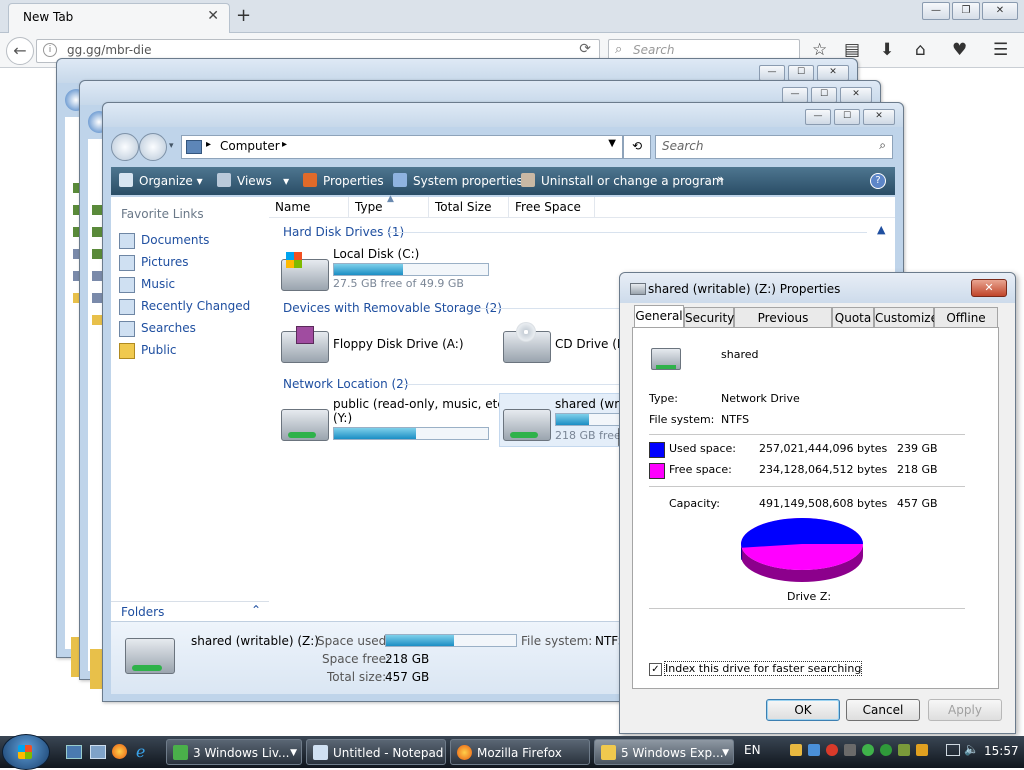 The width and height of the screenshot is (1024, 770). Describe the element at coordinates (971, 749) in the screenshot. I see `volume-icon: 🔈` at that location.